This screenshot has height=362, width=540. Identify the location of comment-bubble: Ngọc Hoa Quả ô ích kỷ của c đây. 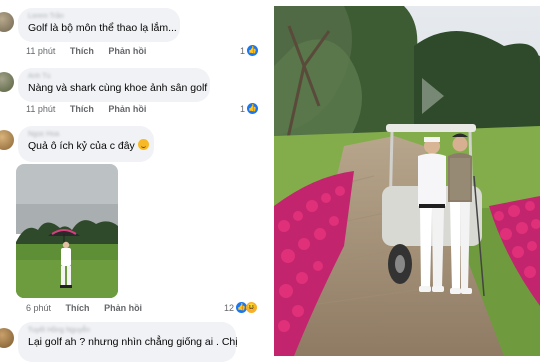
(86, 144).